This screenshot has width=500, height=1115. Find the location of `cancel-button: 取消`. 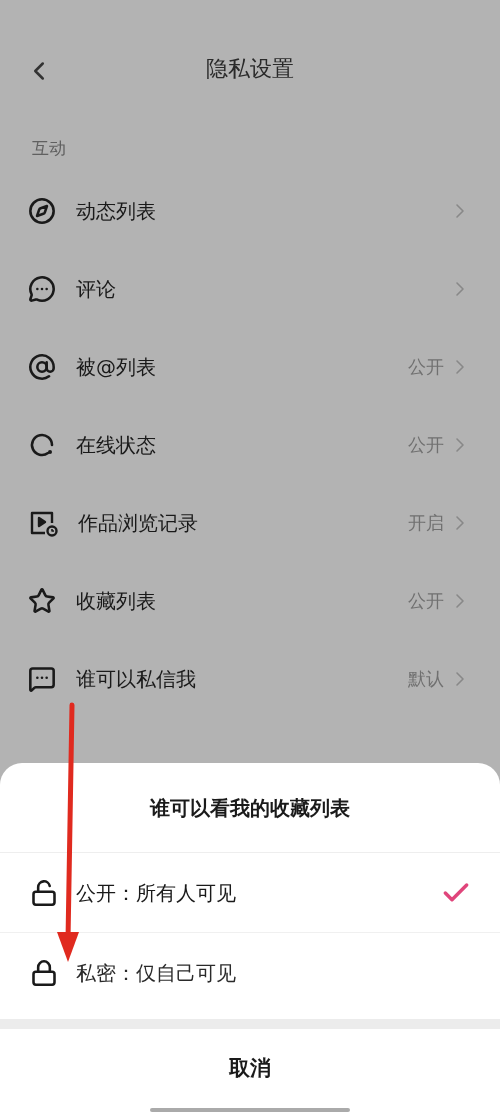

cancel-button: 取消 is located at coordinates (250, 1068).